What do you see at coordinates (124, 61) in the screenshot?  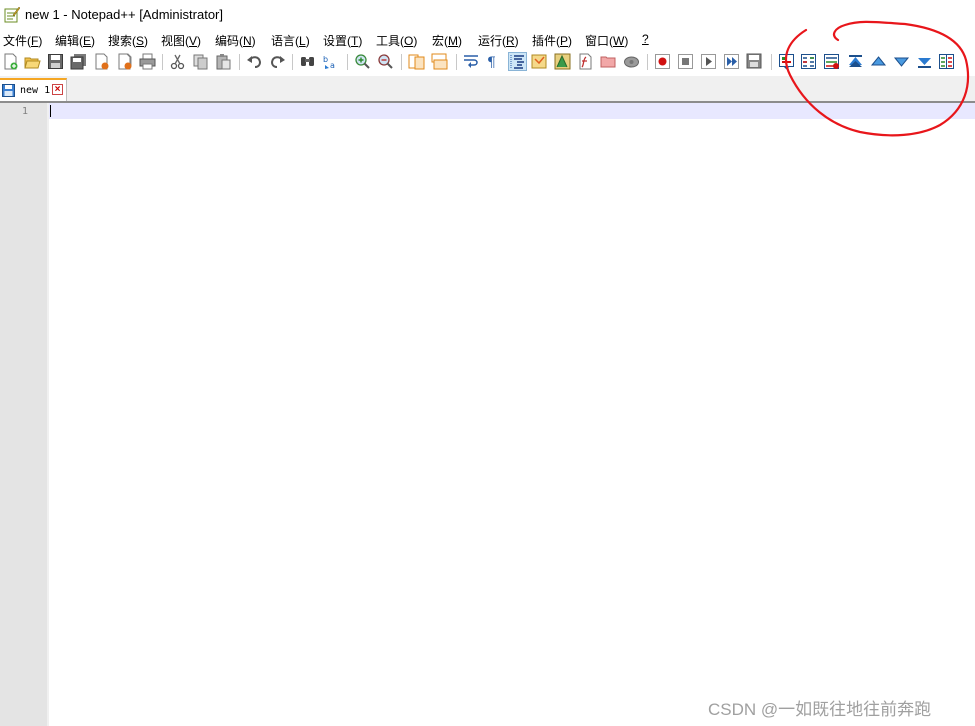 I see `close-all-icon` at bounding box center [124, 61].